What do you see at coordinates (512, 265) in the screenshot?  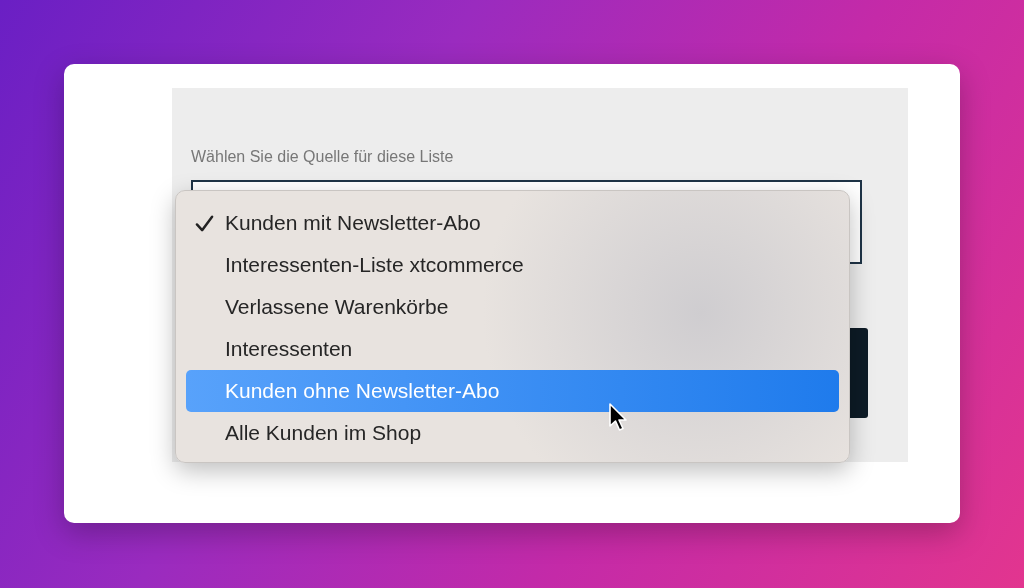 I see `menu-item: Interessenten-Liste xtcommerce` at bounding box center [512, 265].